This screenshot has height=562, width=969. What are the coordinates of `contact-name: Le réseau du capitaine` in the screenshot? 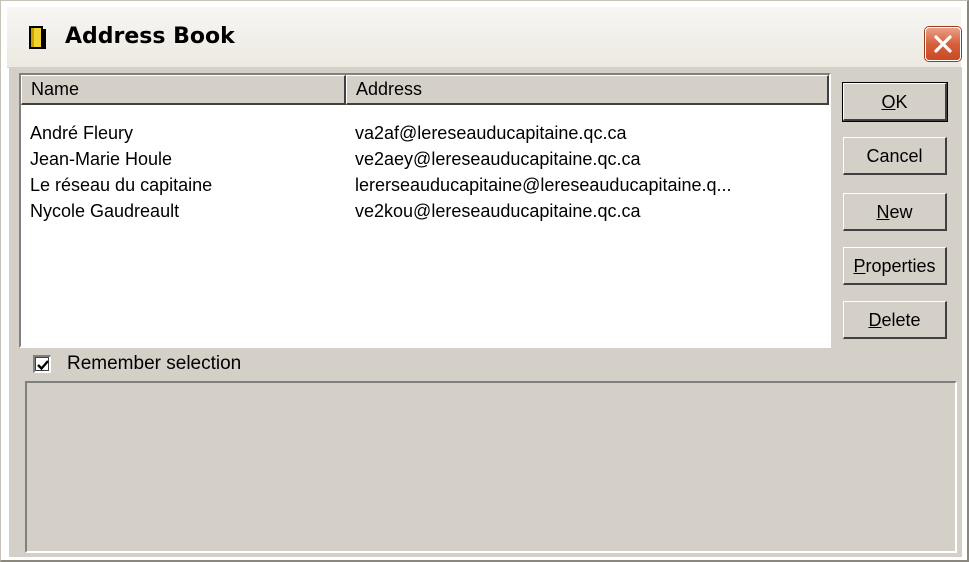 It's located at (121, 185).